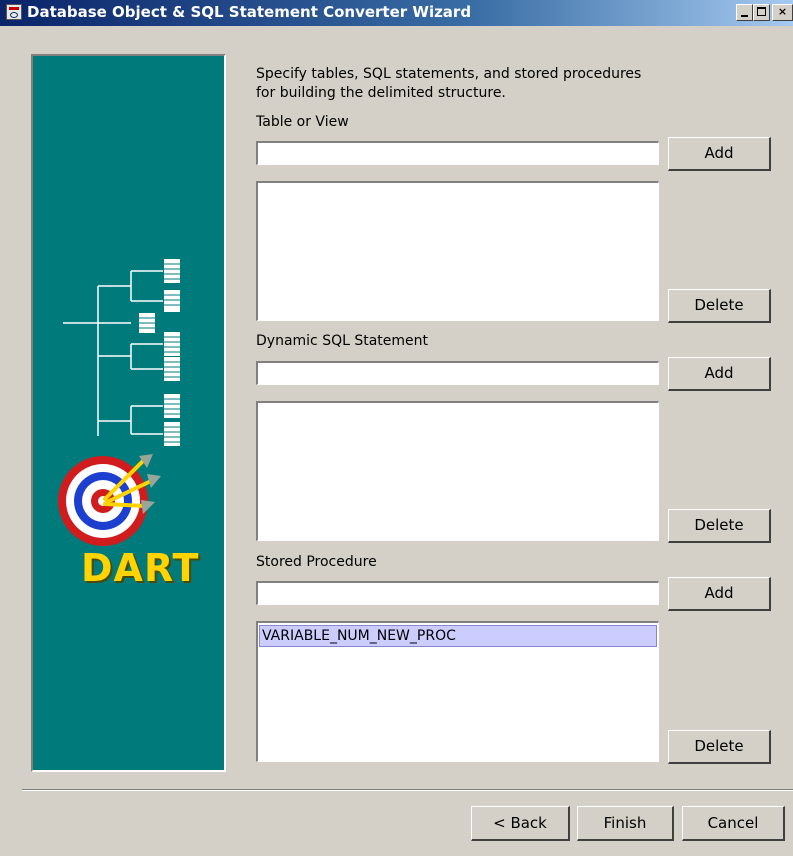 Image resolution: width=793 pixels, height=856 pixels. I want to click on sql-delete-button: Delete, so click(719, 526).